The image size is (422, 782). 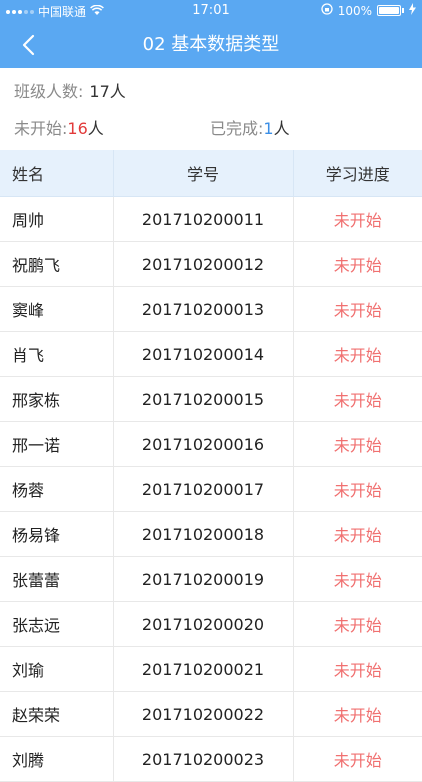 What do you see at coordinates (57, 444) in the screenshot?
I see `student-name: 邢一诺` at bounding box center [57, 444].